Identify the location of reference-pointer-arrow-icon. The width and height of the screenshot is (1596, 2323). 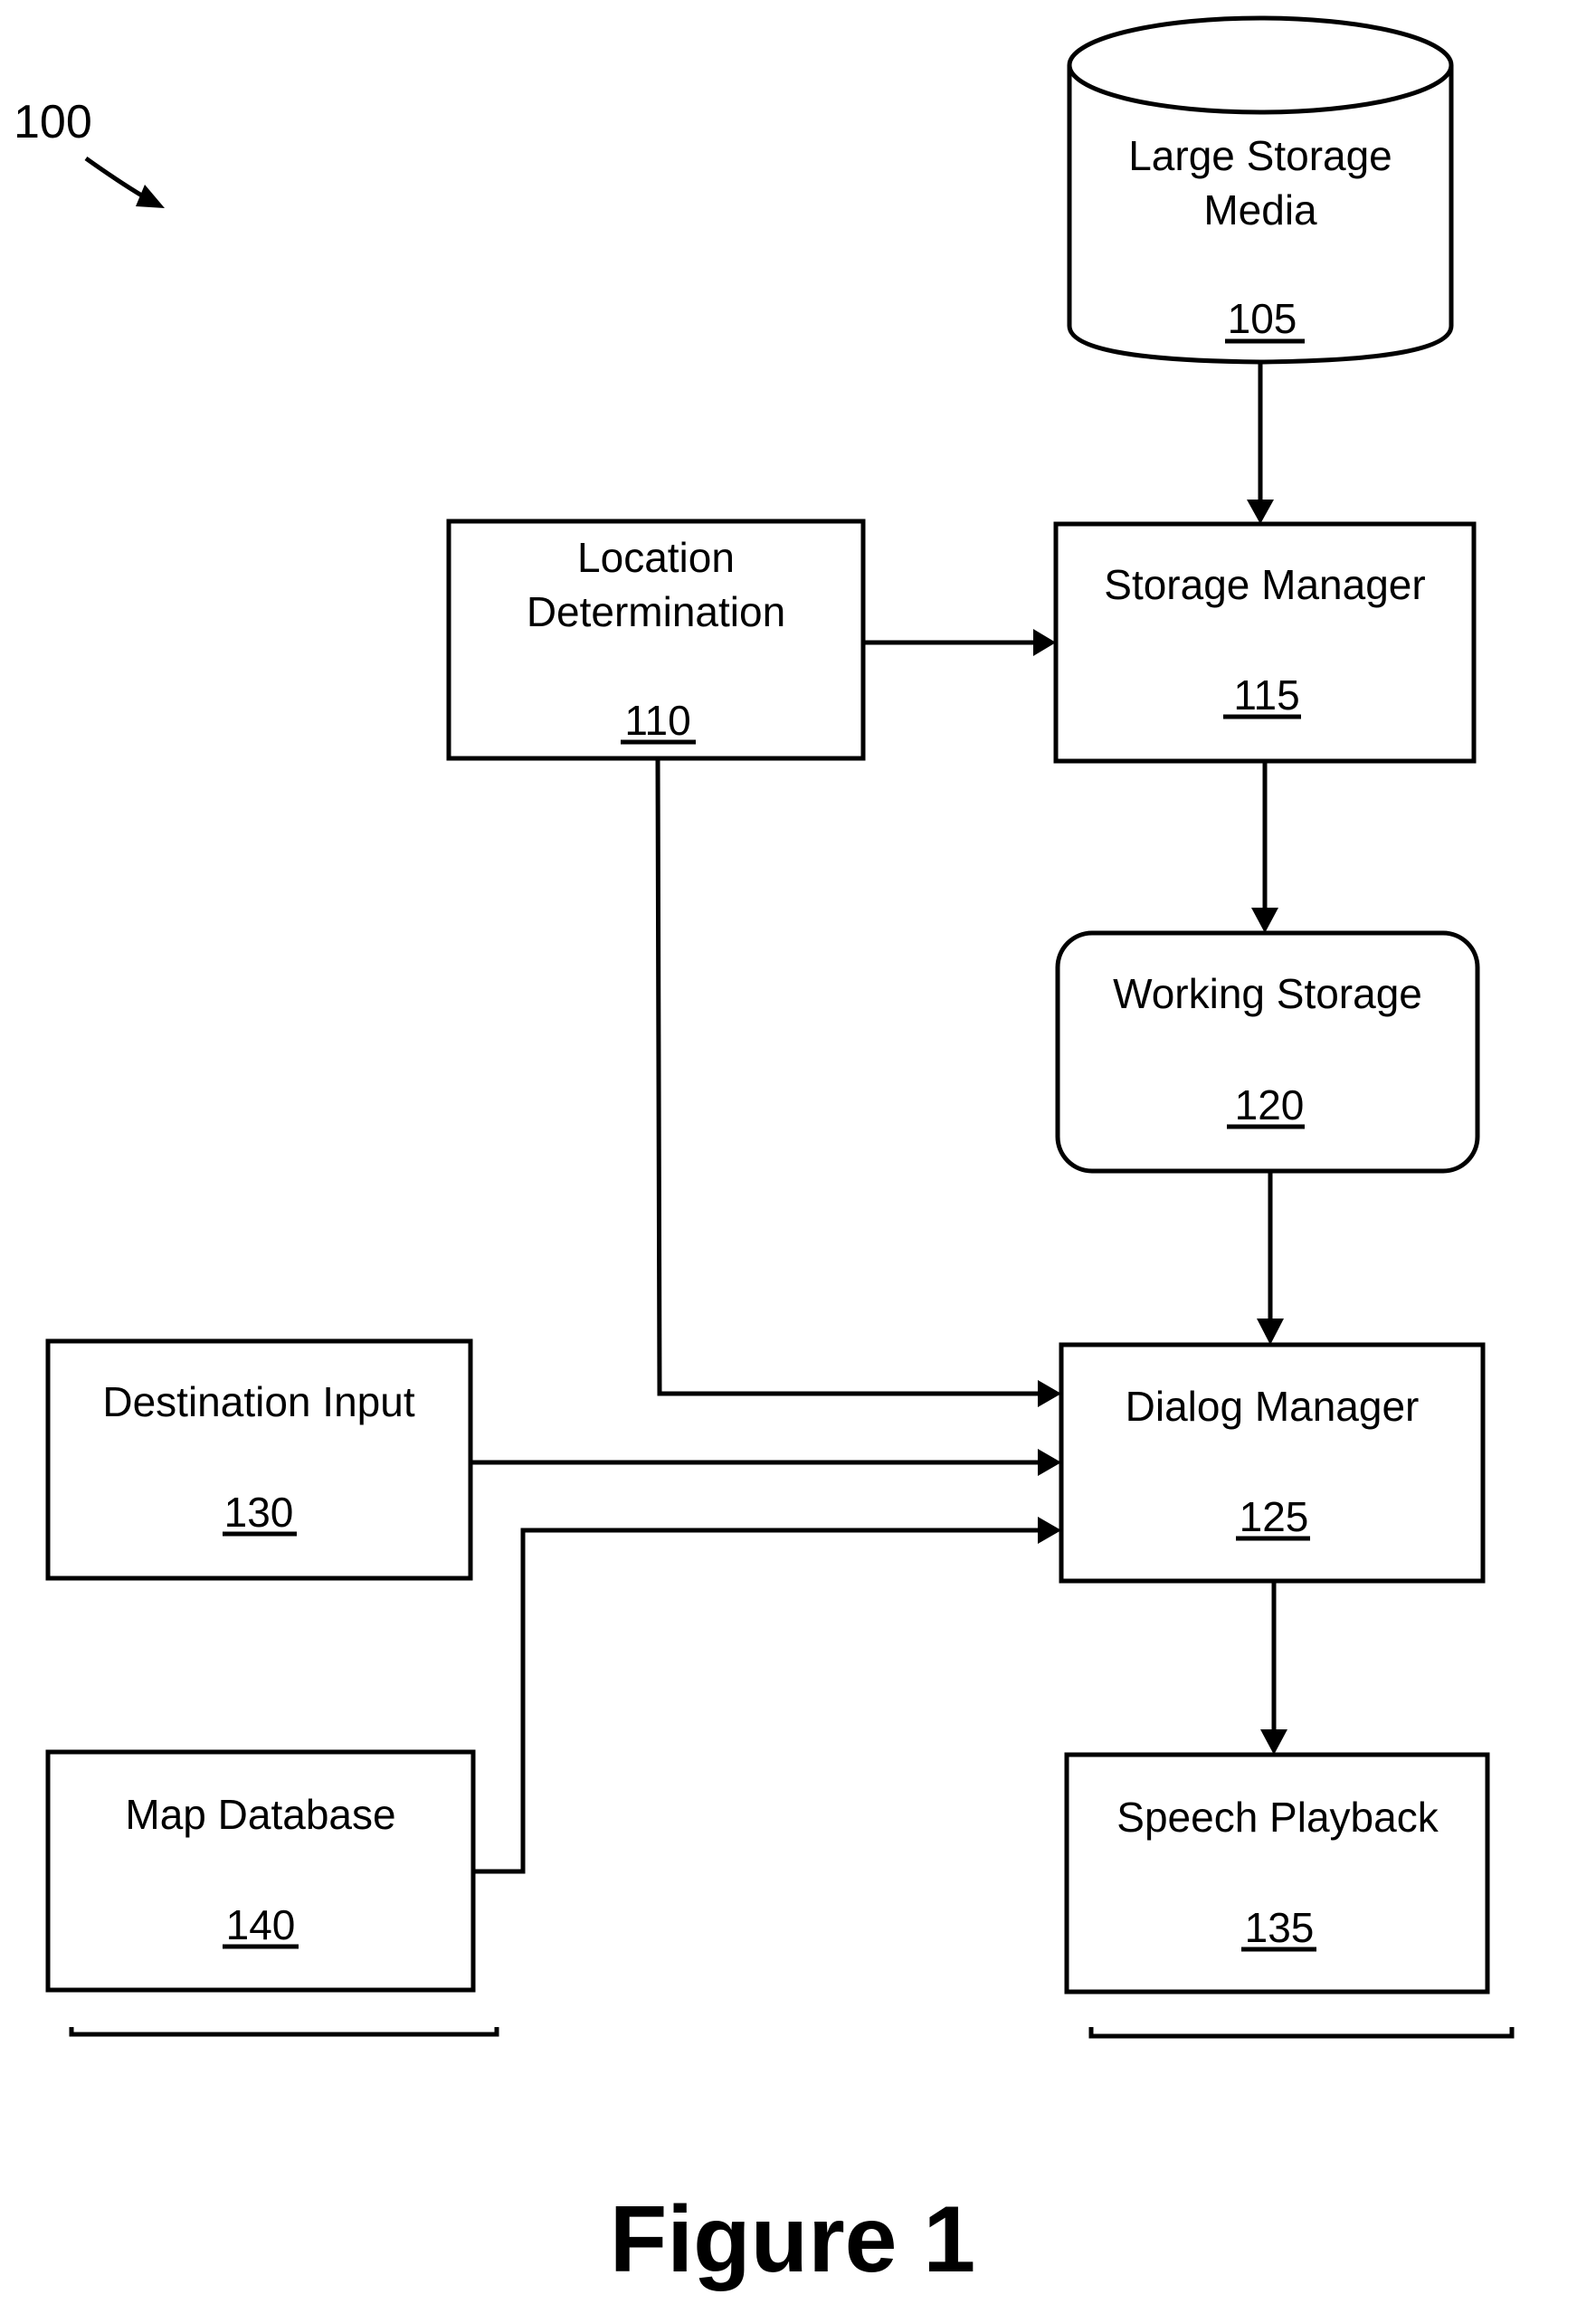
(124, 182).